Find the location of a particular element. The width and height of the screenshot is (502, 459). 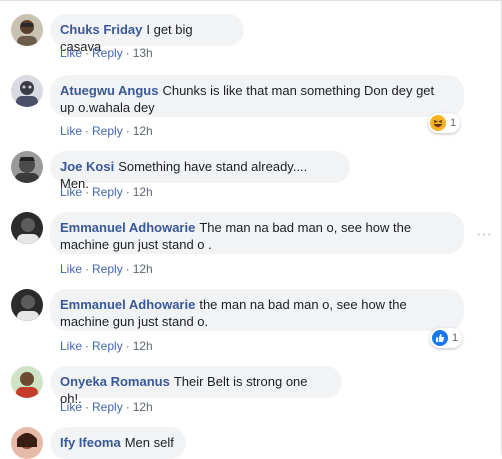

comment-text: Men self is located at coordinates (149, 442).